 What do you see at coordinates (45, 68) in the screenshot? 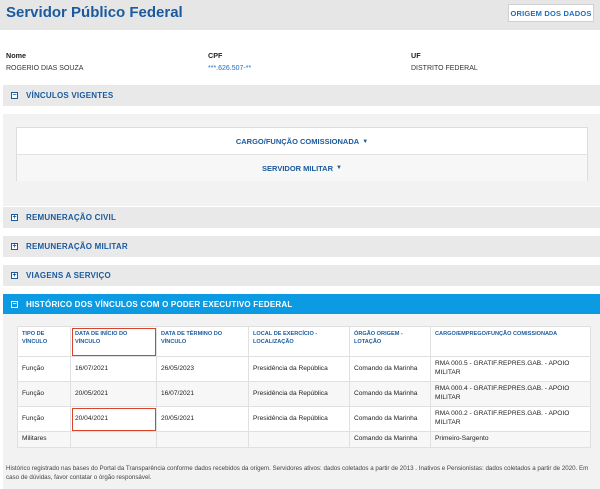
I see `nome-value: ROGERIO DIAS SOUZA` at bounding box center [45, 68].